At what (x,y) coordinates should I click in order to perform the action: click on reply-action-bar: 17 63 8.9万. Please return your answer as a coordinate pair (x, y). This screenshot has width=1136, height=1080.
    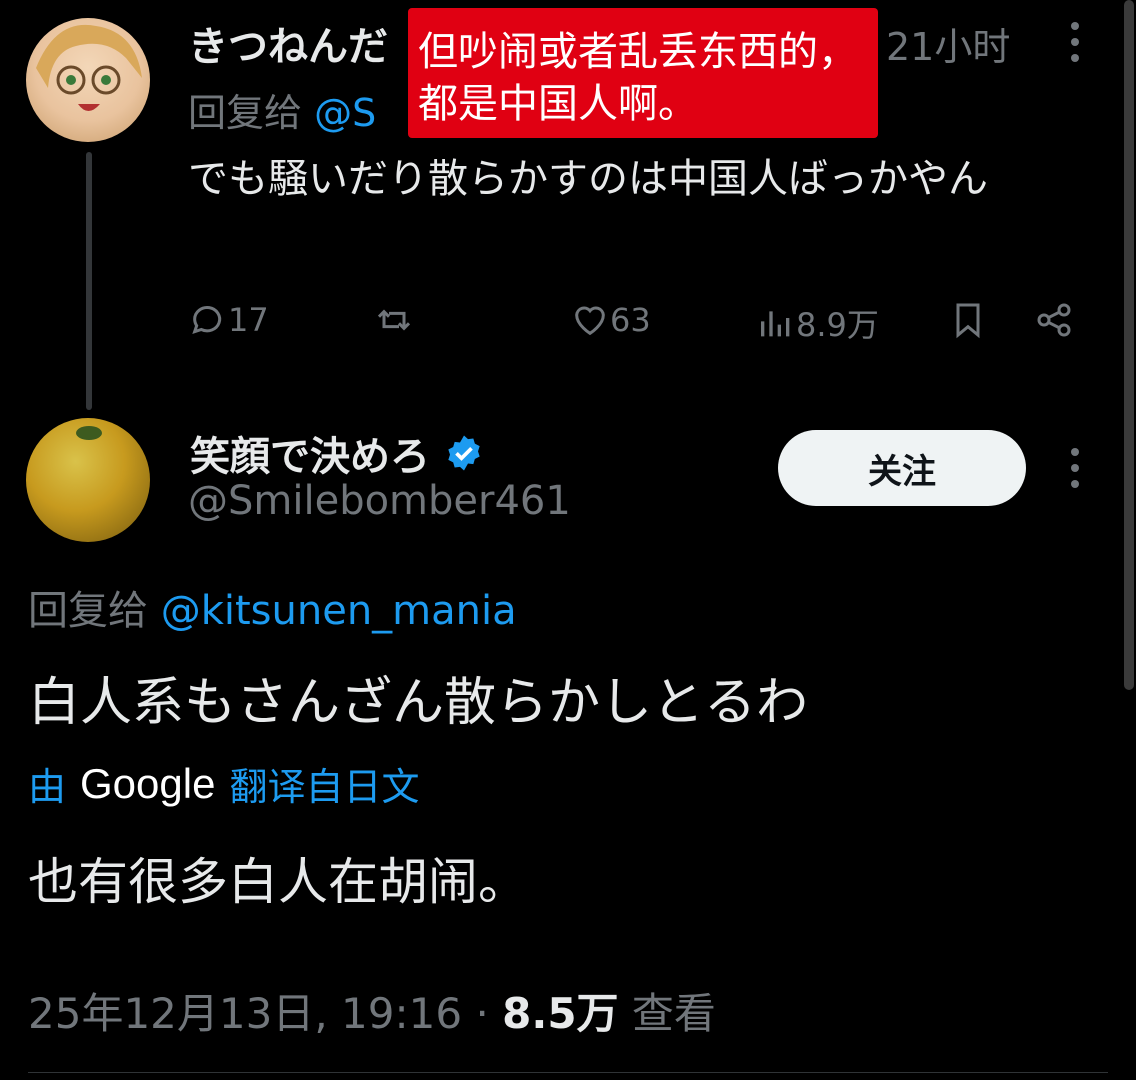
    Looking at the image, I should click on (638, 325).